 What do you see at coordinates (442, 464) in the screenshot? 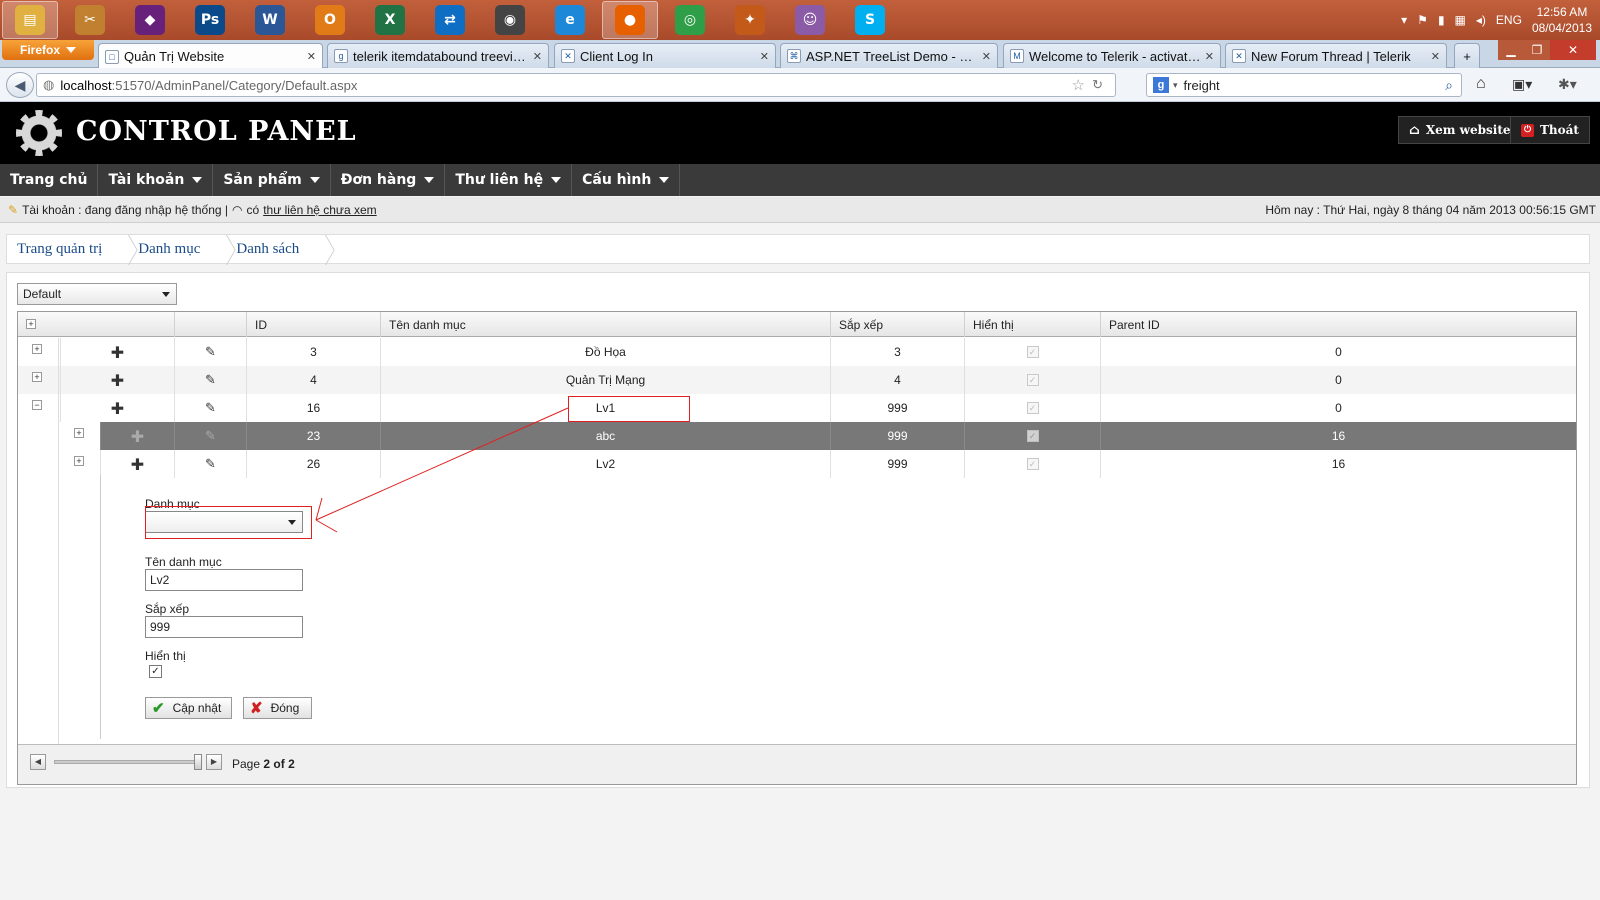
I see `annotation-arrow-line` at bounding box center [442, 464].